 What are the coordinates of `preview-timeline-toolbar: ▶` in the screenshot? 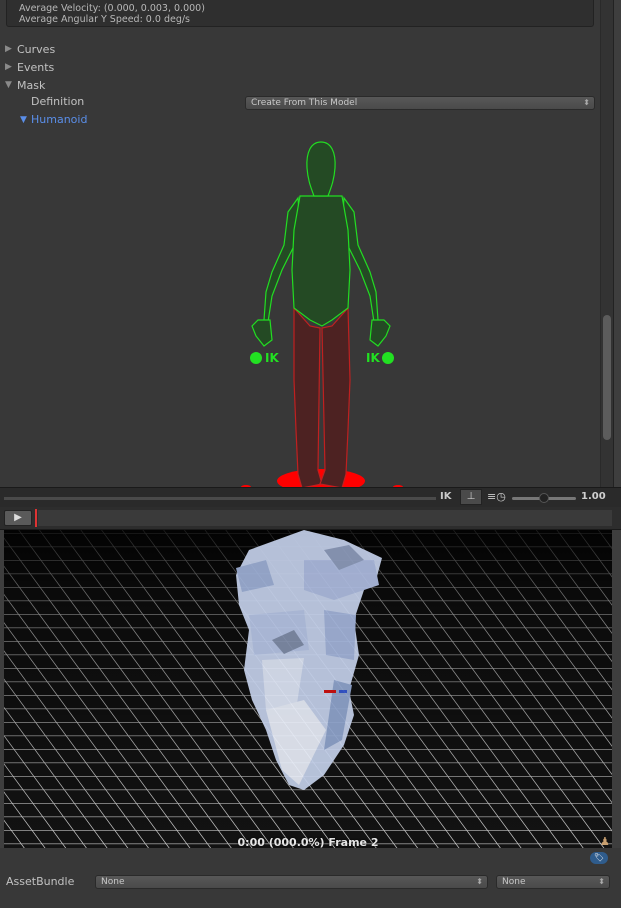 It's located at (310, 518).